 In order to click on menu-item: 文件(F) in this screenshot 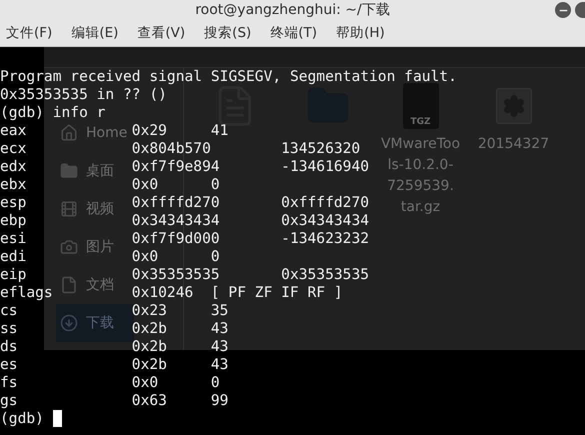, I will do `click(29, 33)`.